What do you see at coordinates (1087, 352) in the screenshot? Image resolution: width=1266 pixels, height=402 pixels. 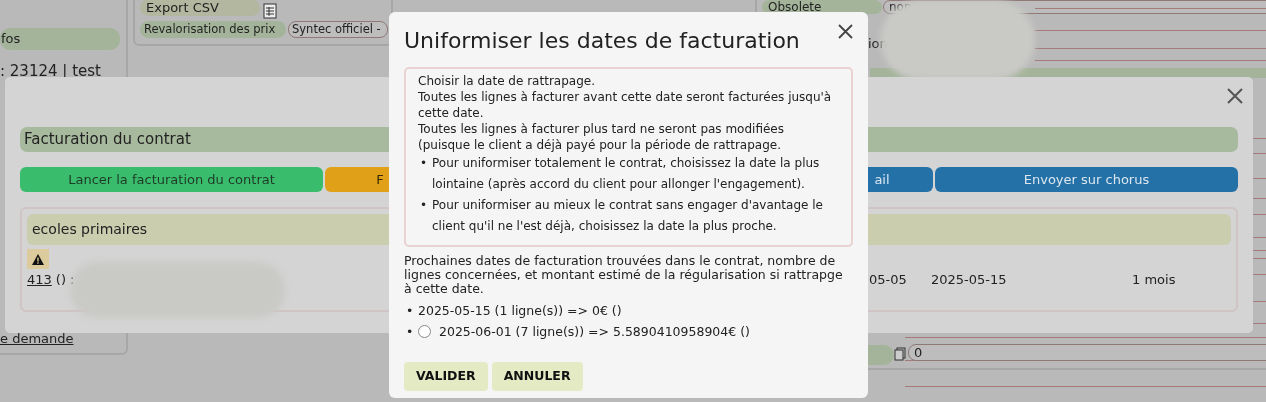 I see `counter-field: 0` at bounding box center [1087, 352].